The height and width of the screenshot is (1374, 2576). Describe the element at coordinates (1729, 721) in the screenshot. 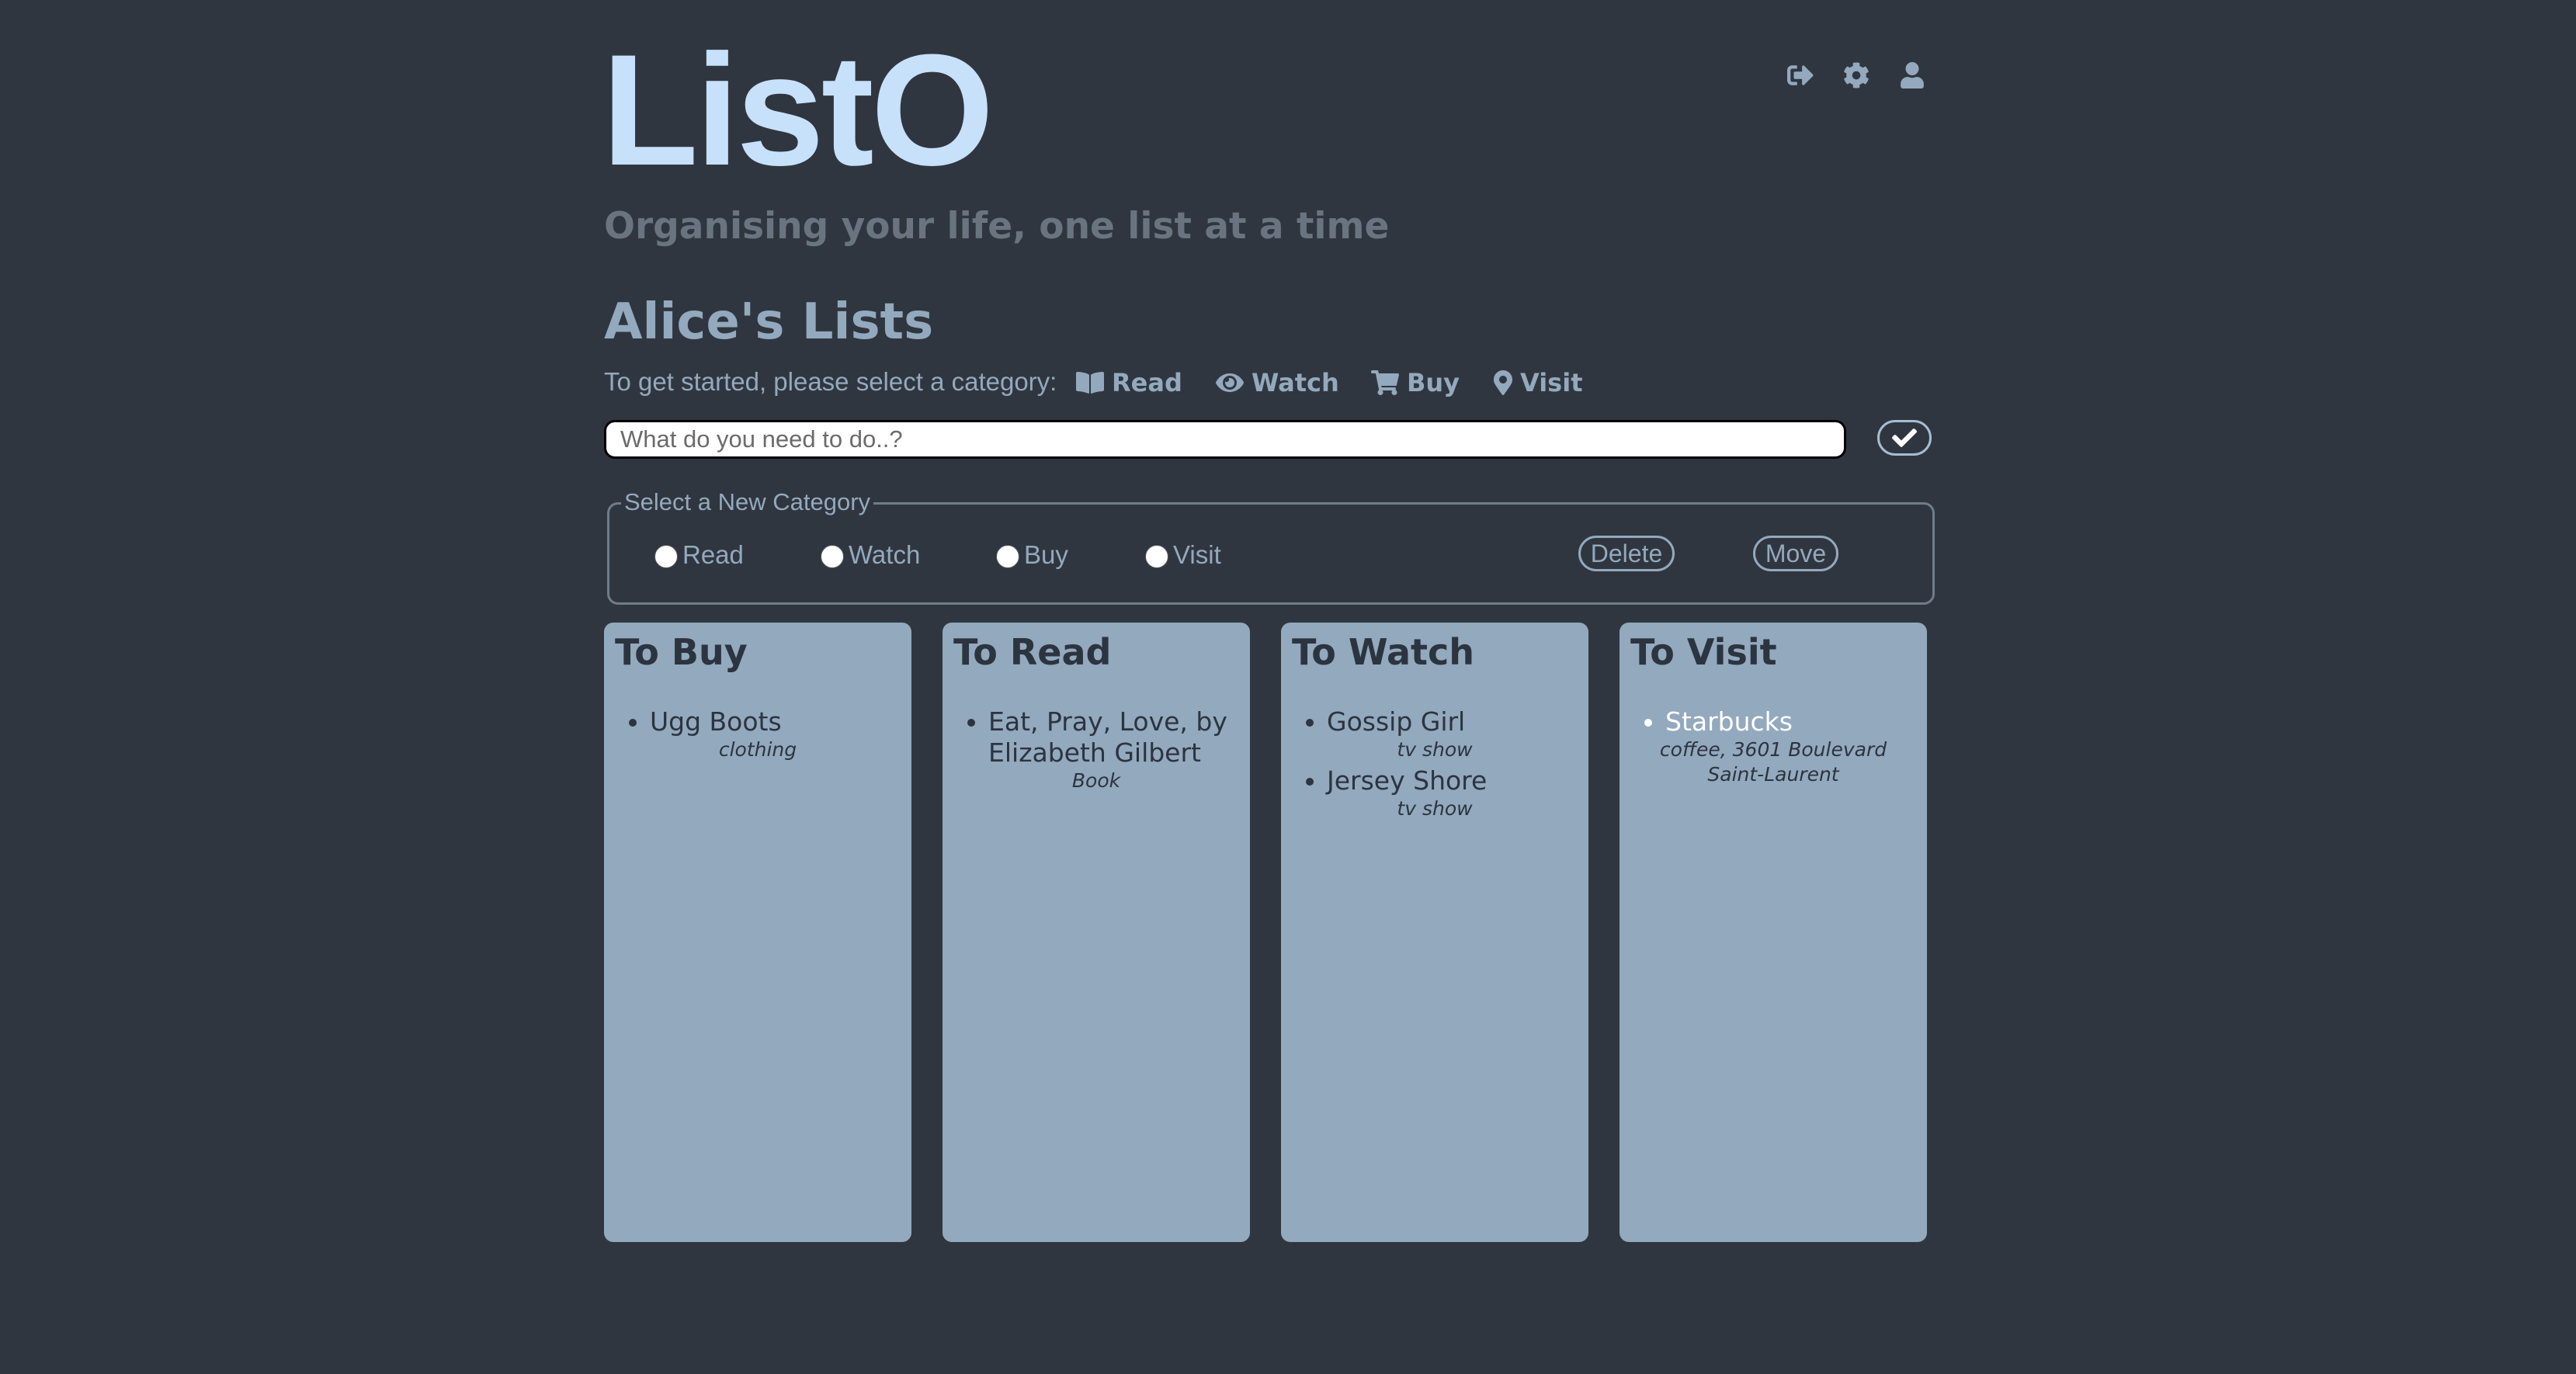

I see `item-name: Starbucks` at that location.